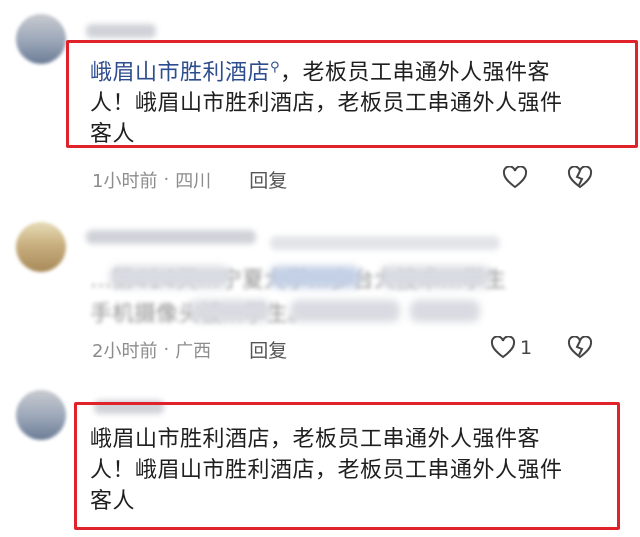 The height and width of the screenshot is (537, 640). Describe the element at coordinates (526, 348) in the screenshot. I see `like-count: 1` at that location.